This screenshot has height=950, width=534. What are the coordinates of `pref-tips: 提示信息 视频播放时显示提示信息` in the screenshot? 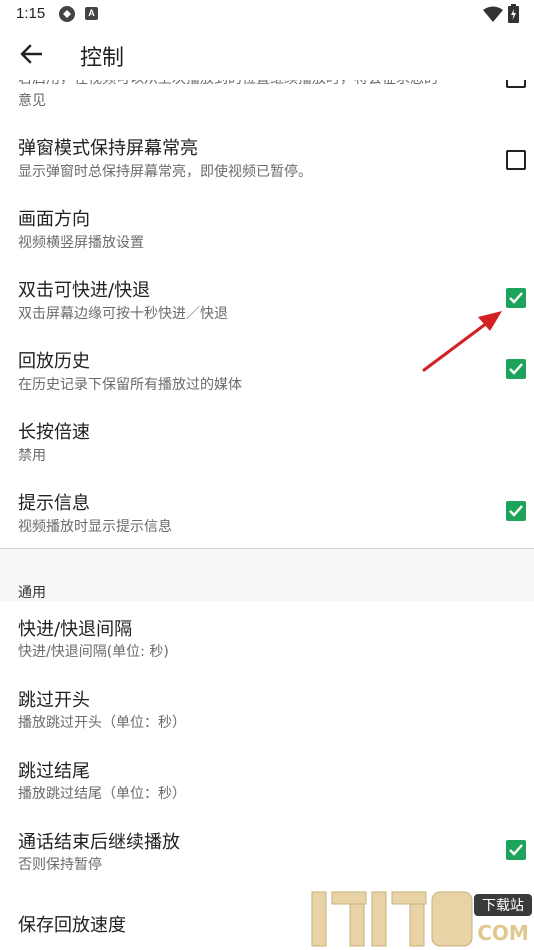 It's located at (267, 513).